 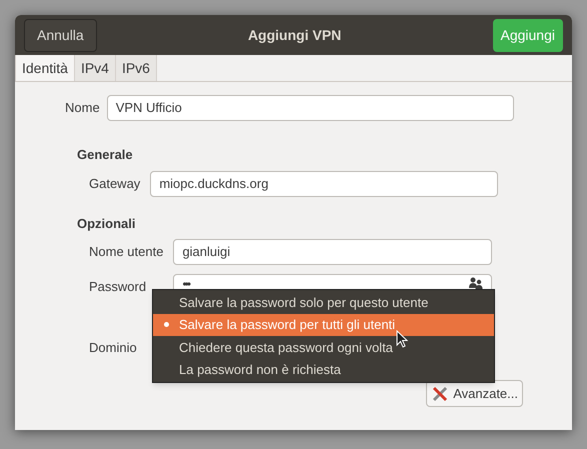 I want to click on field-label: Password, so click(x=117, y=287).